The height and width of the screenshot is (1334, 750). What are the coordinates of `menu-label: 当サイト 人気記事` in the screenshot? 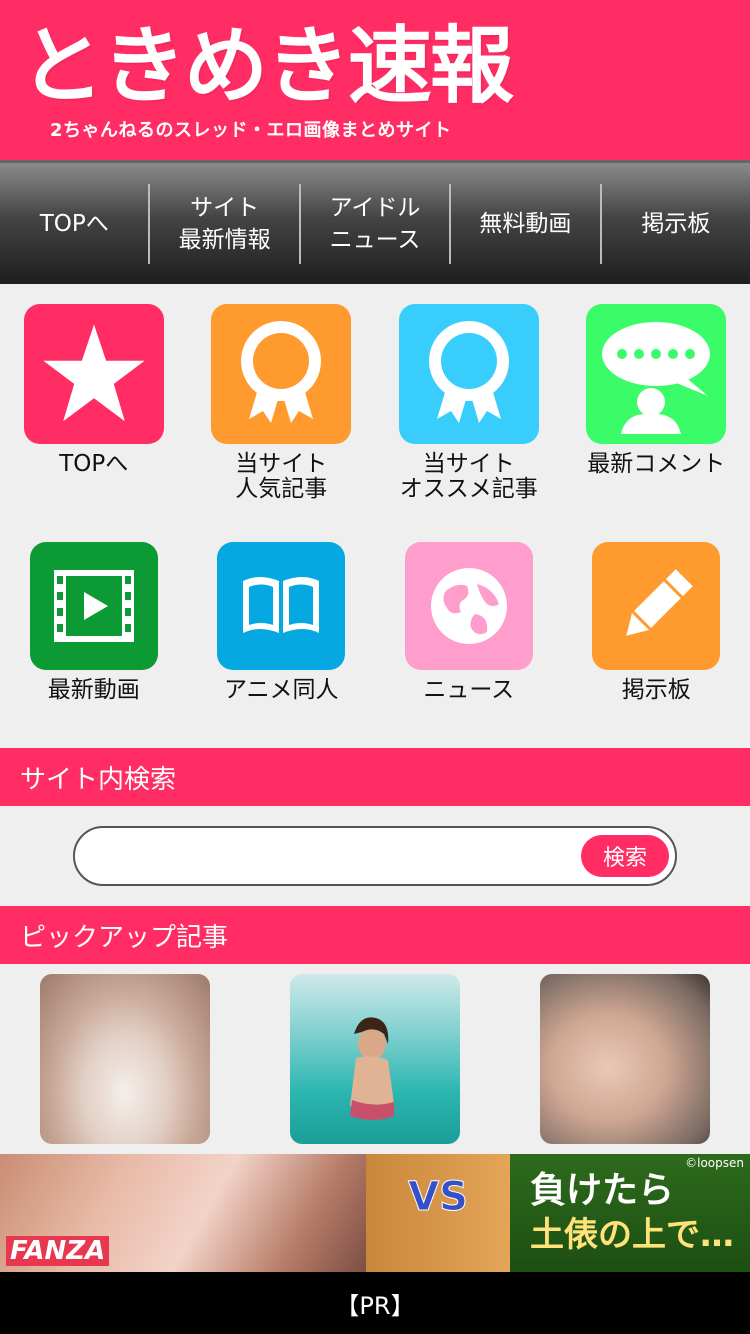 It's located at (281, 476).